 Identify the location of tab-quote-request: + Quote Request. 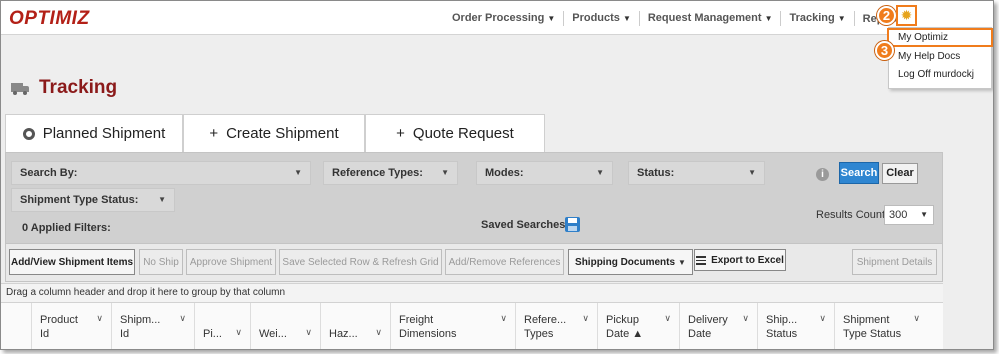
(455, 133).